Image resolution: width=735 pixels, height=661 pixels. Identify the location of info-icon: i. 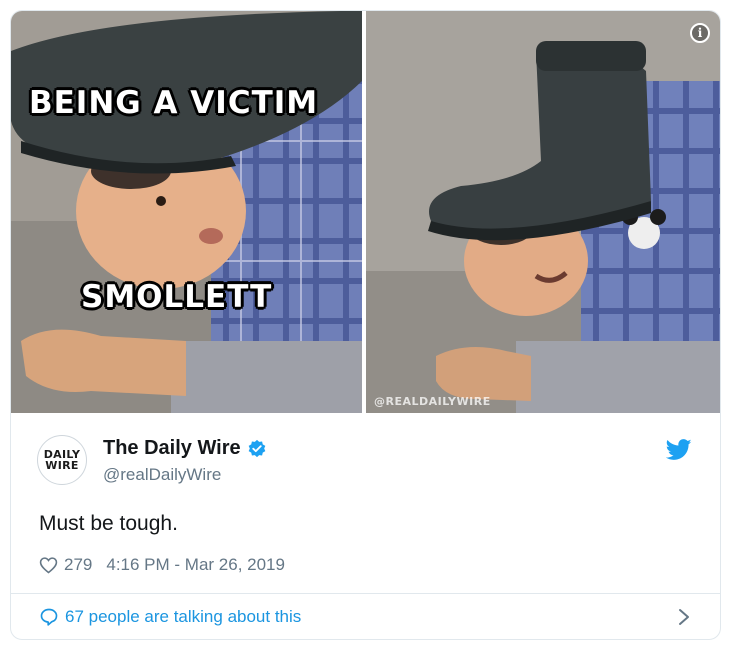
(700, 33).